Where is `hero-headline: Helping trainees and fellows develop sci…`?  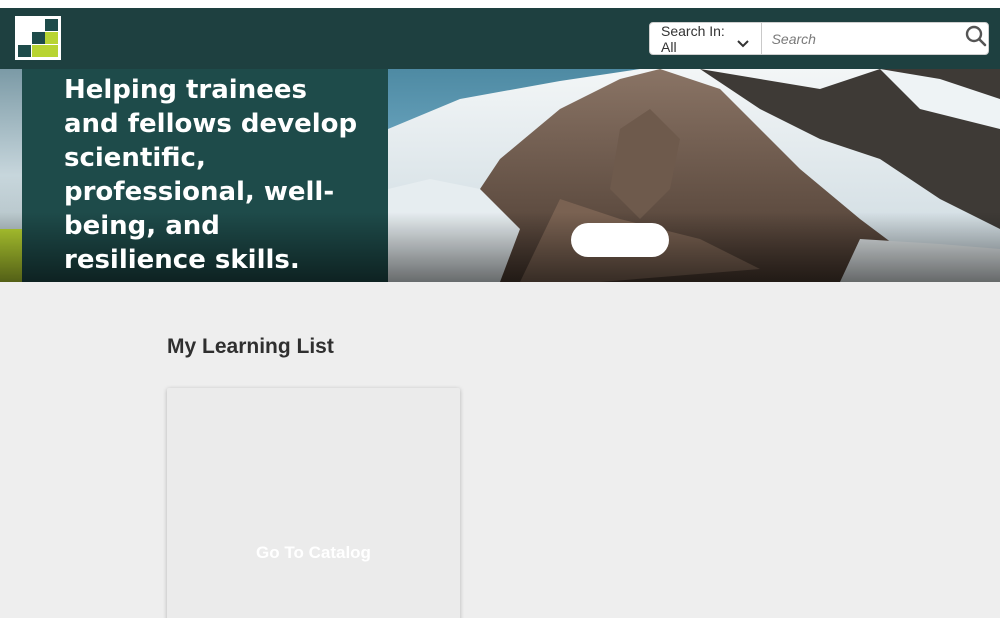
hero-headline: Helping trainees and fellows develop sci… is located at coordinates (211, 175).